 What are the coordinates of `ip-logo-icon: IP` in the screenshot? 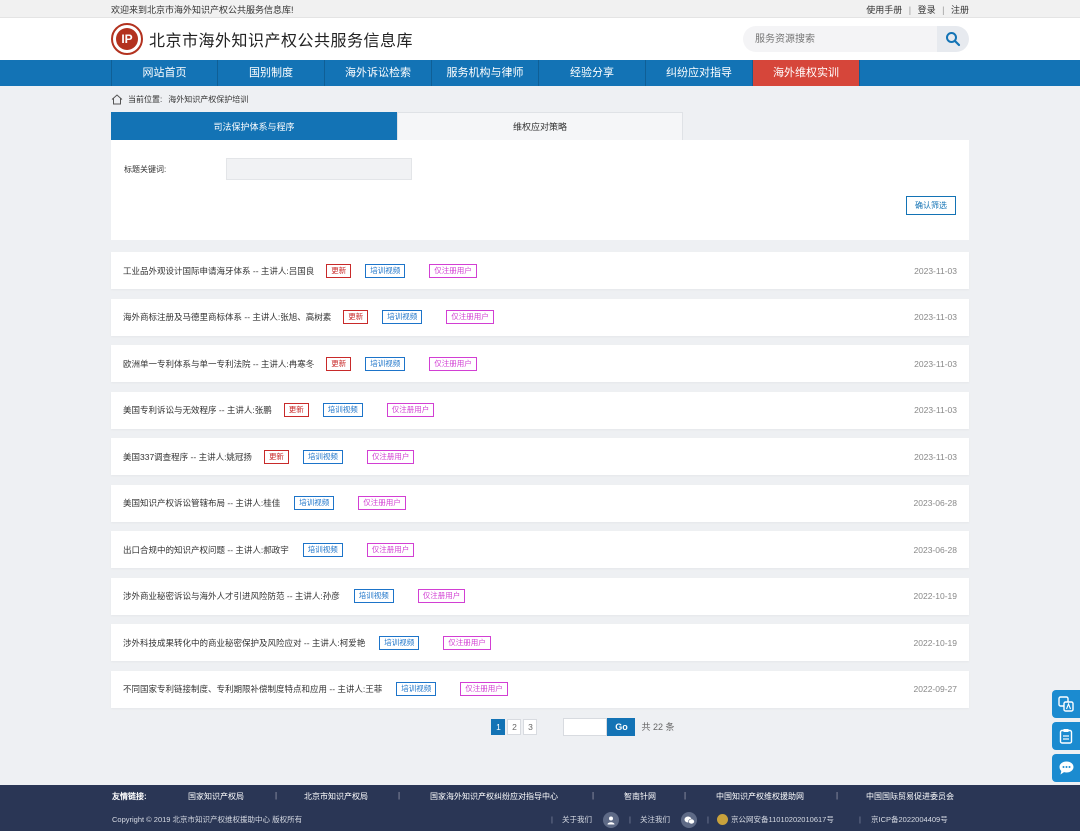 It's located at (127, 39).